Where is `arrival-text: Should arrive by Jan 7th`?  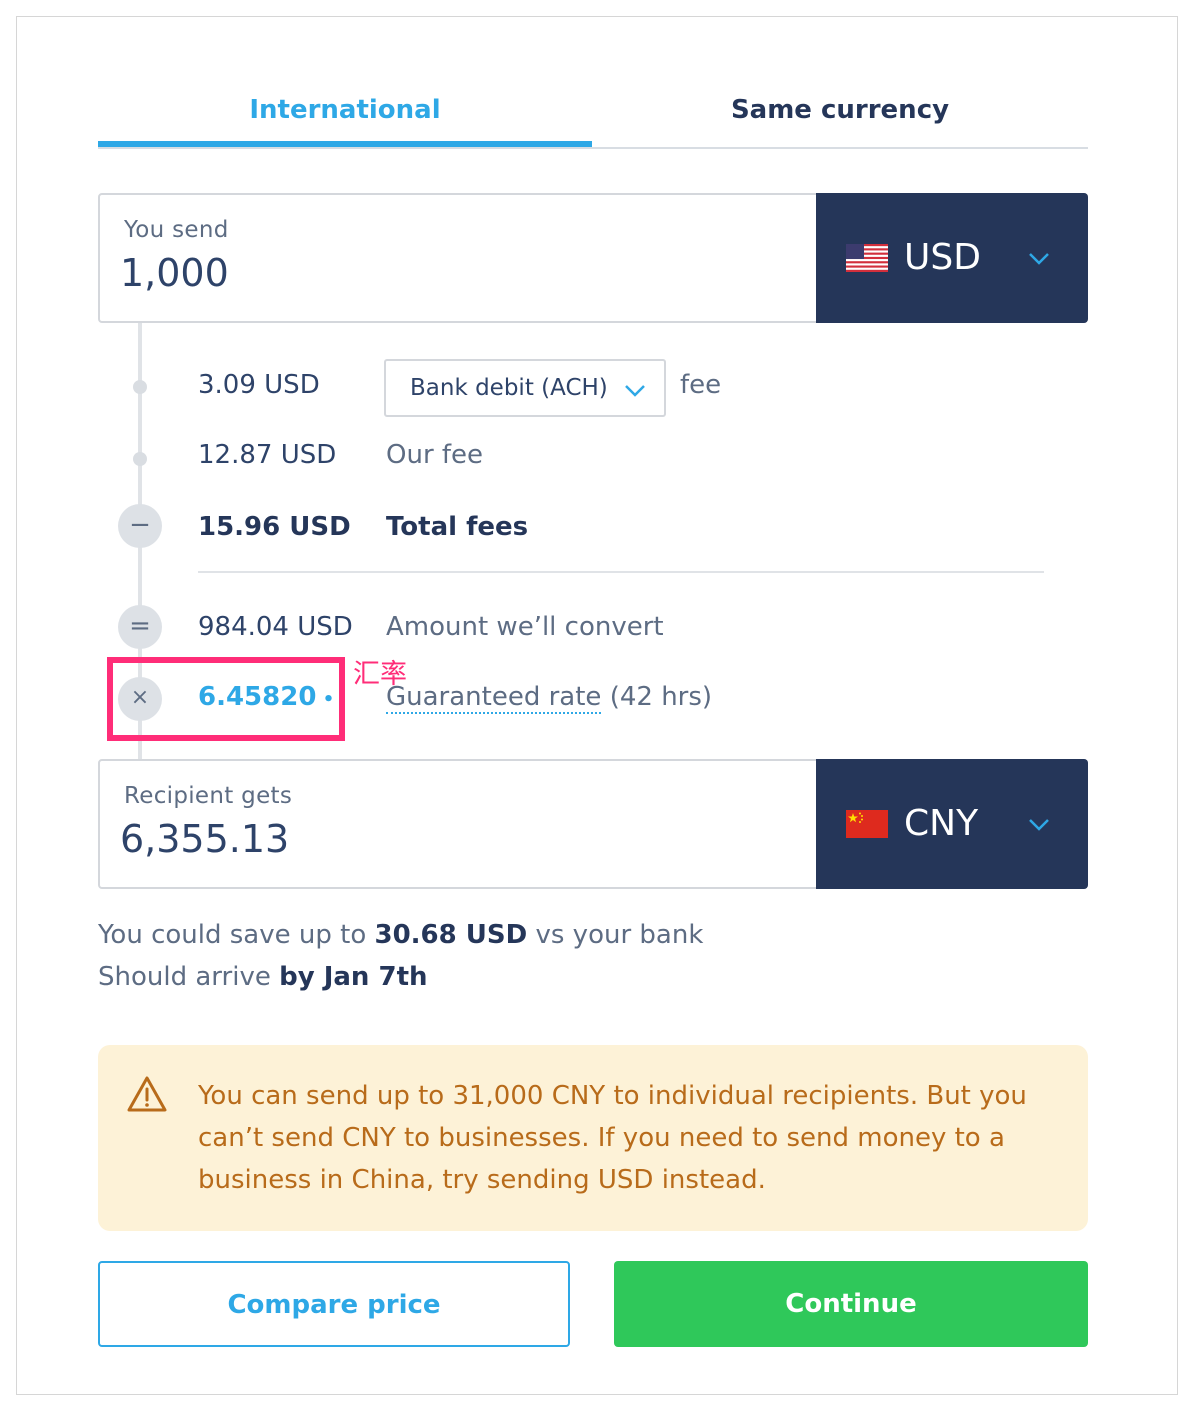 arrival-text: Should arrive by Jan 7th is located at coordinates (263, 977).